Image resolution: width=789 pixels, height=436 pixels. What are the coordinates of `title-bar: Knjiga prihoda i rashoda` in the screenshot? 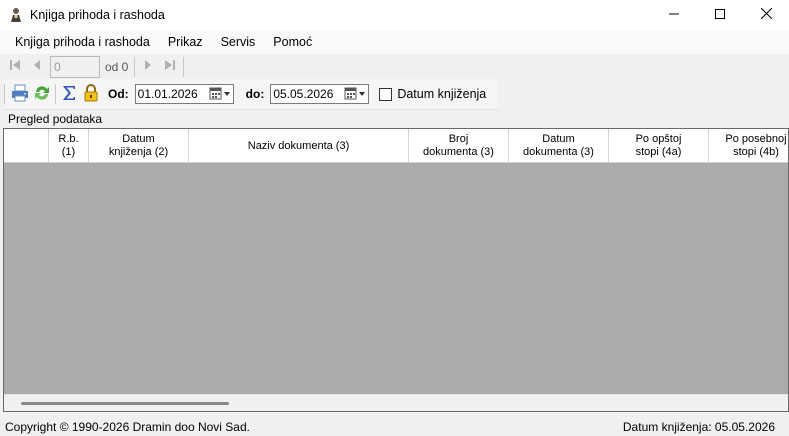 It's located at (394, 15).